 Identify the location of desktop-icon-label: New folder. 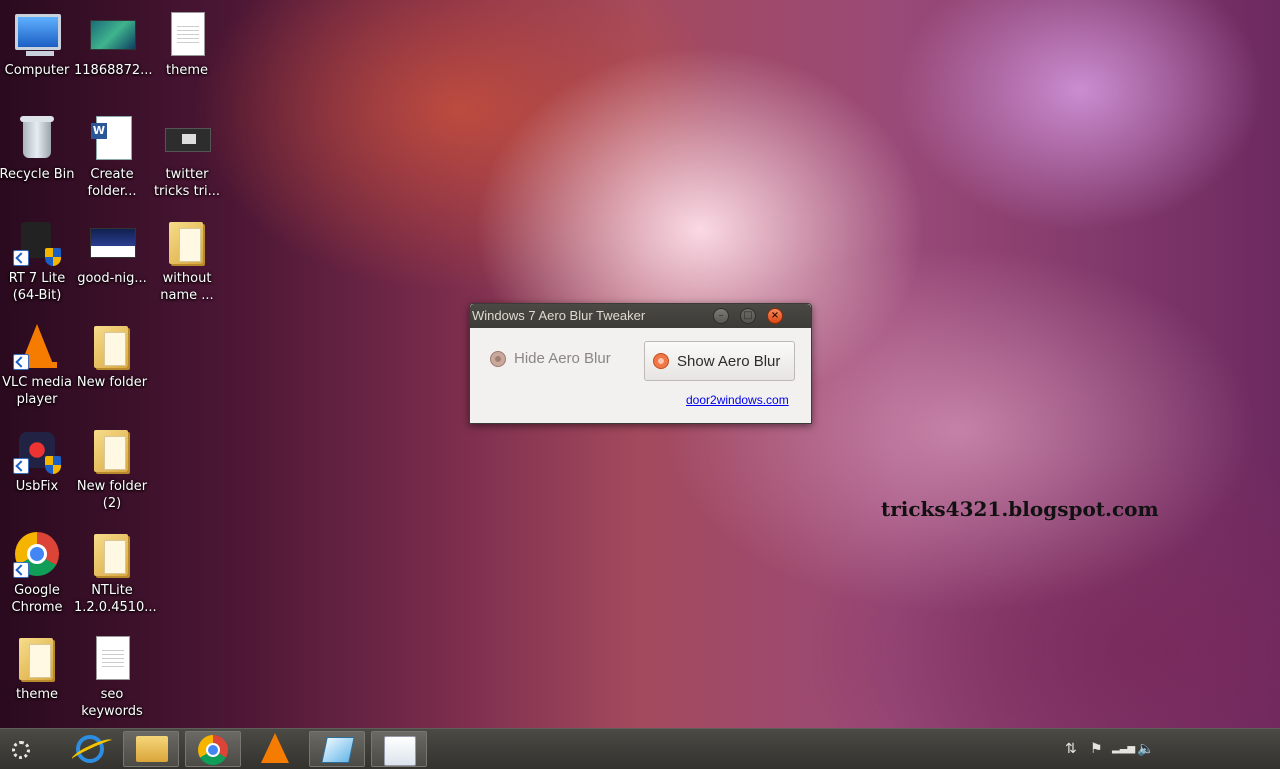
(112, 382).